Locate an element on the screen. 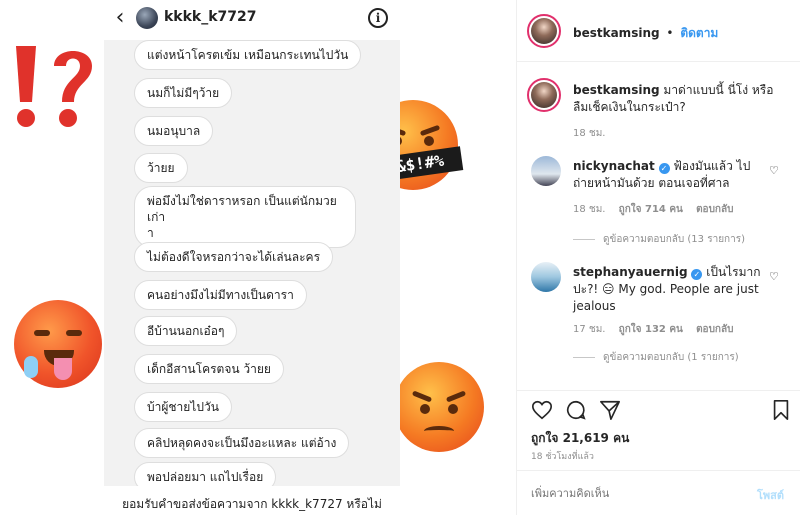 This screenshot has height=515, width=800. comment-time: 17 ชม. is located at coordinates (589, 329).